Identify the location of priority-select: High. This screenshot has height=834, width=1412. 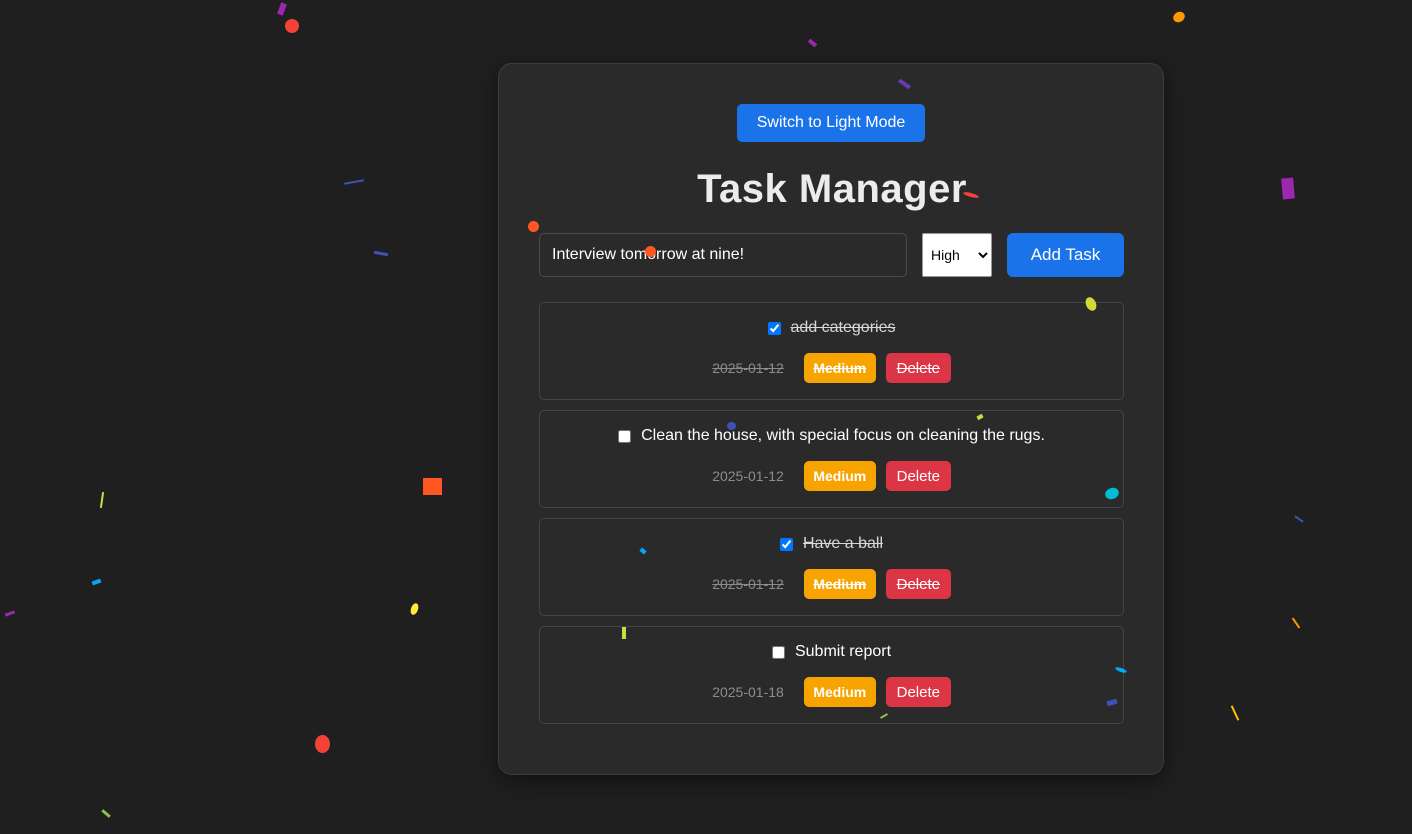
(957, 255).